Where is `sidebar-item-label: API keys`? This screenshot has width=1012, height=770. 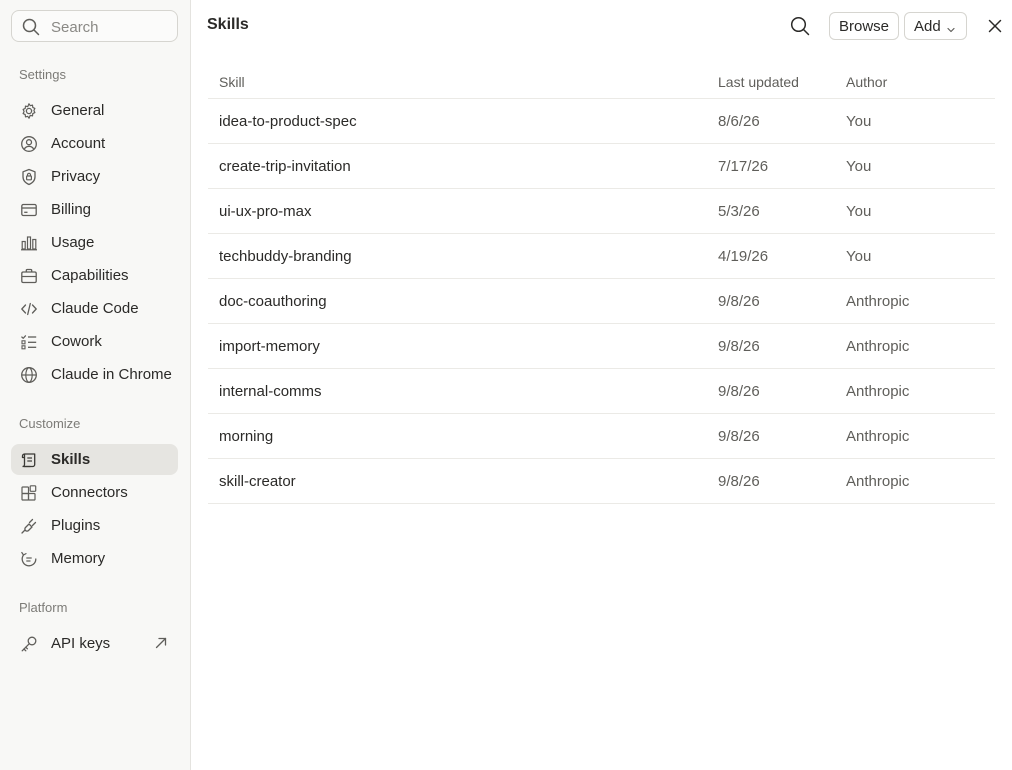
sidebar-item-label: API keys is located at coordinates (81, 643).